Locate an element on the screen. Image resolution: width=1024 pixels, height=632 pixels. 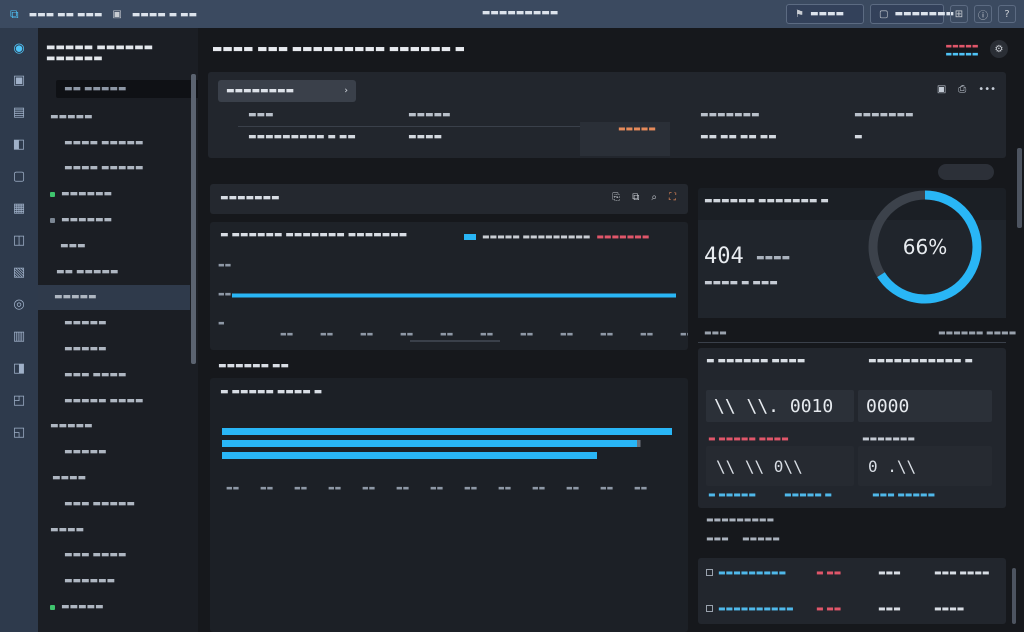
toolbar-button-1: ⚑ ▬▬▬▬ is located at coordinates (825, 14).